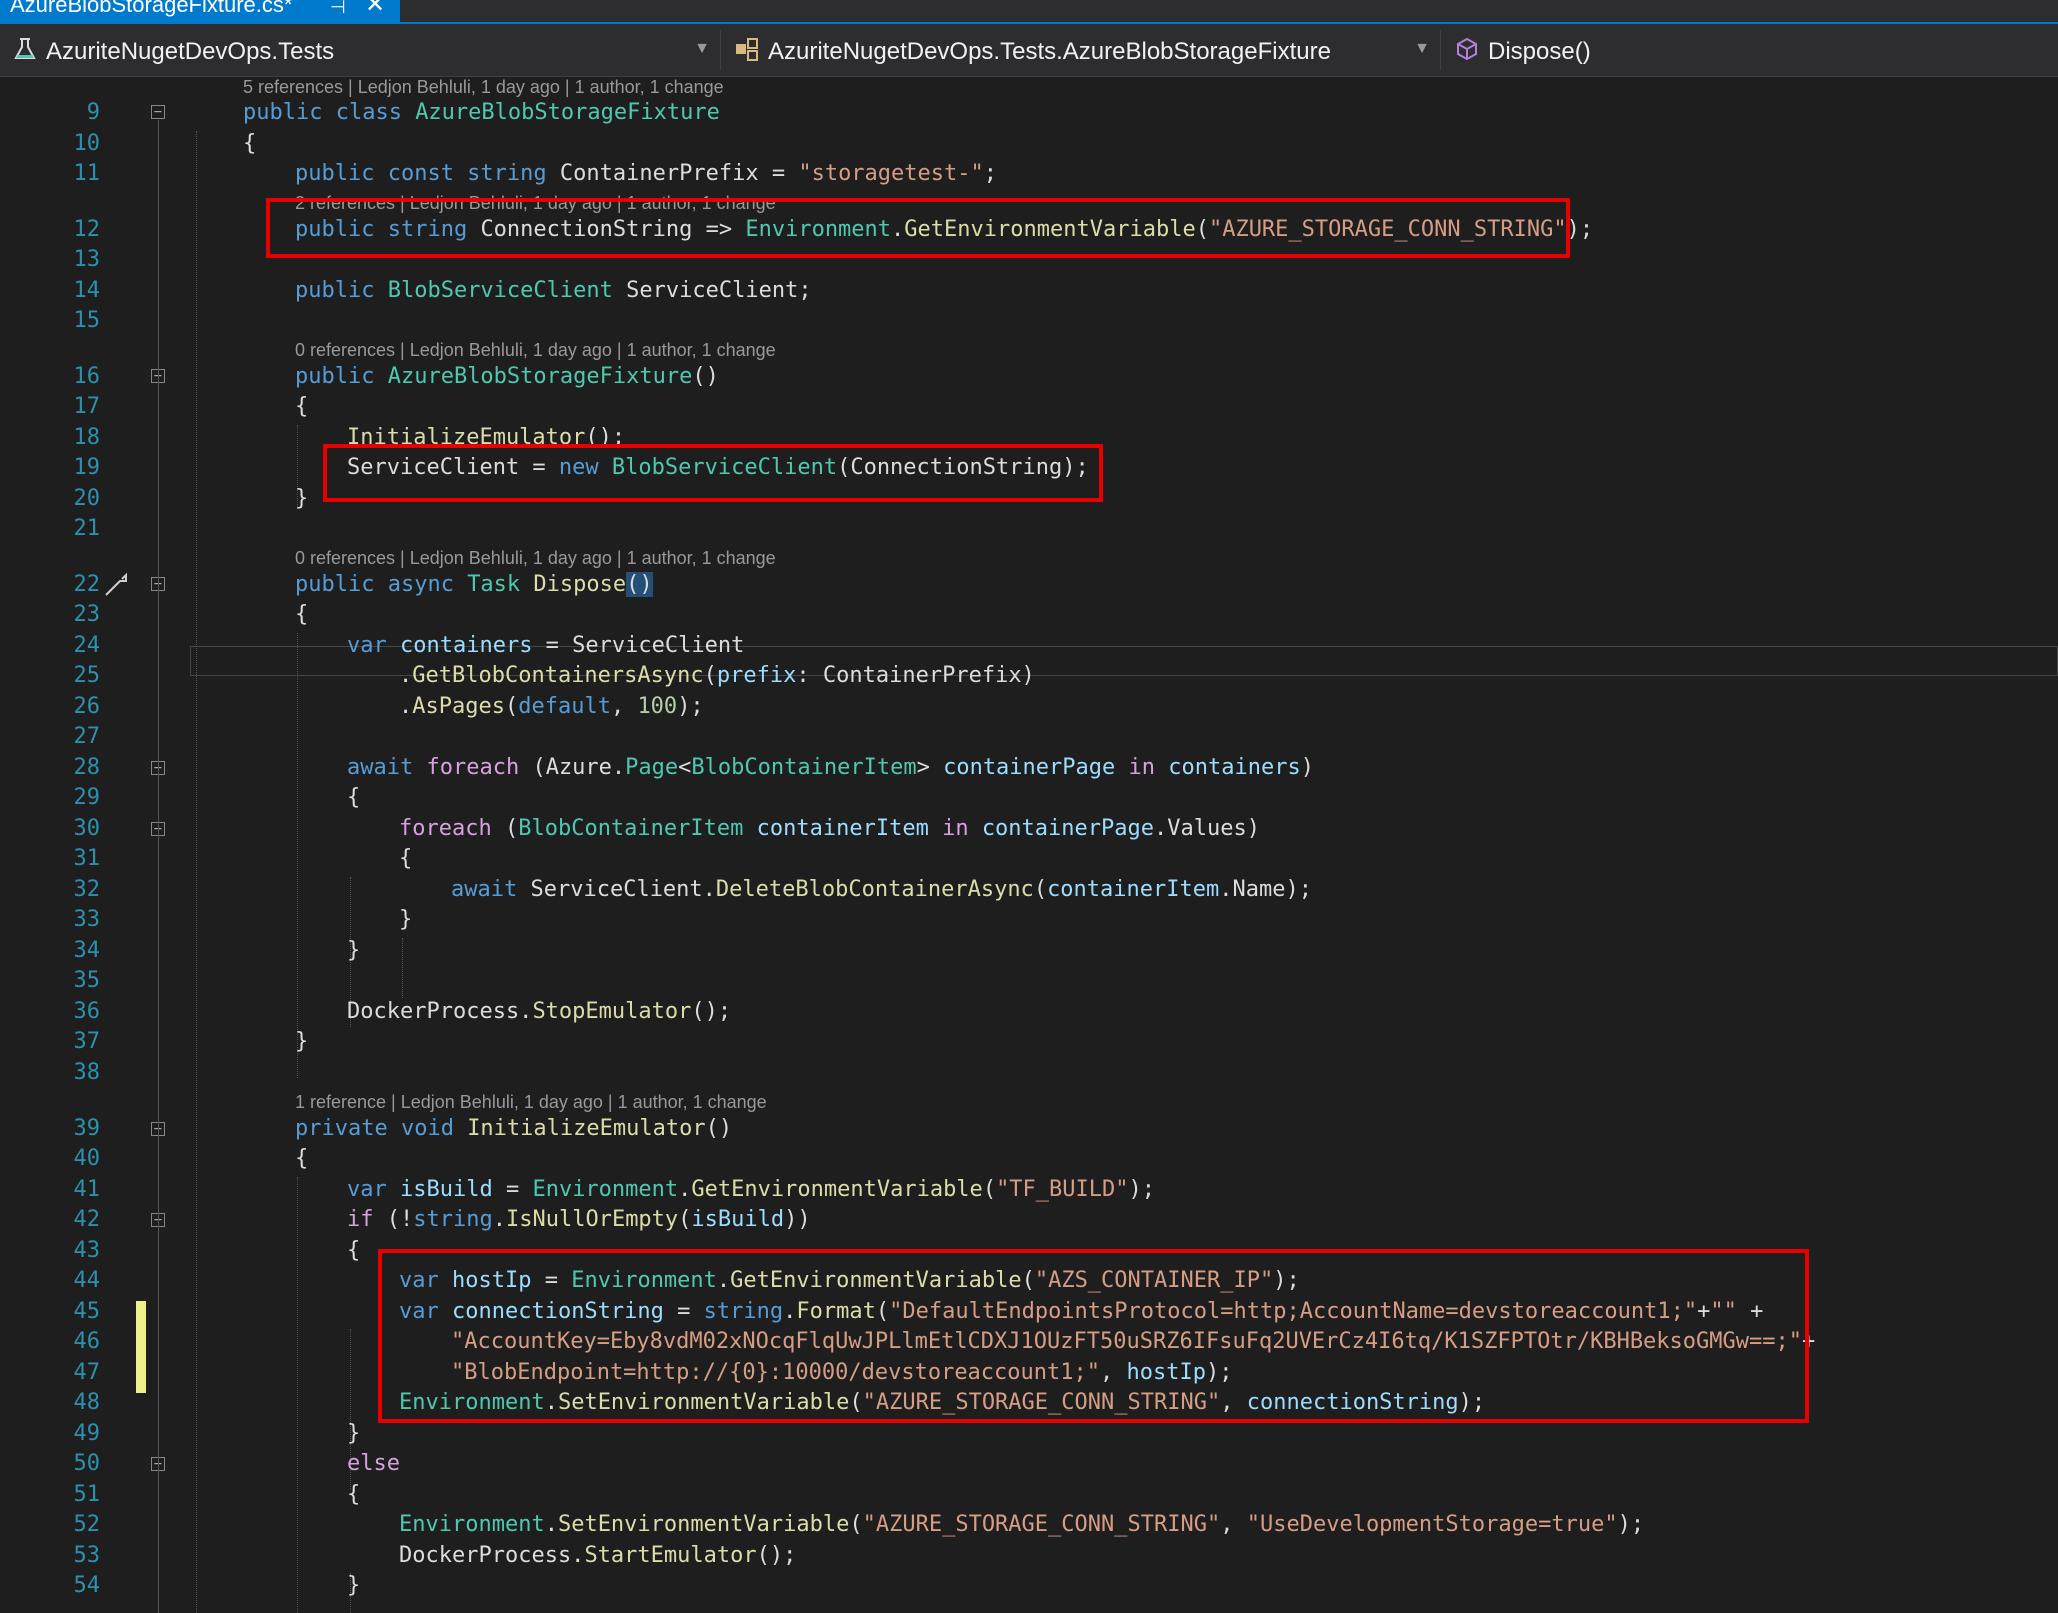 The width and height of the screenshot is (2058, 1613). Describe the element at coordinates (87, 736) in the screenshot. I see `line-number: 27` at that location.